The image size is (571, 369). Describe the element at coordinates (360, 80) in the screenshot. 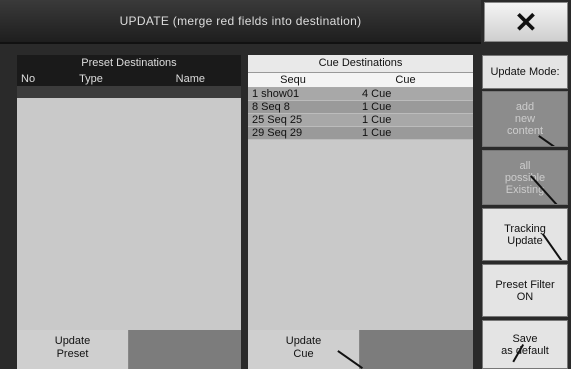

I see `cue-columns-header: Sequ Cue` at that location.